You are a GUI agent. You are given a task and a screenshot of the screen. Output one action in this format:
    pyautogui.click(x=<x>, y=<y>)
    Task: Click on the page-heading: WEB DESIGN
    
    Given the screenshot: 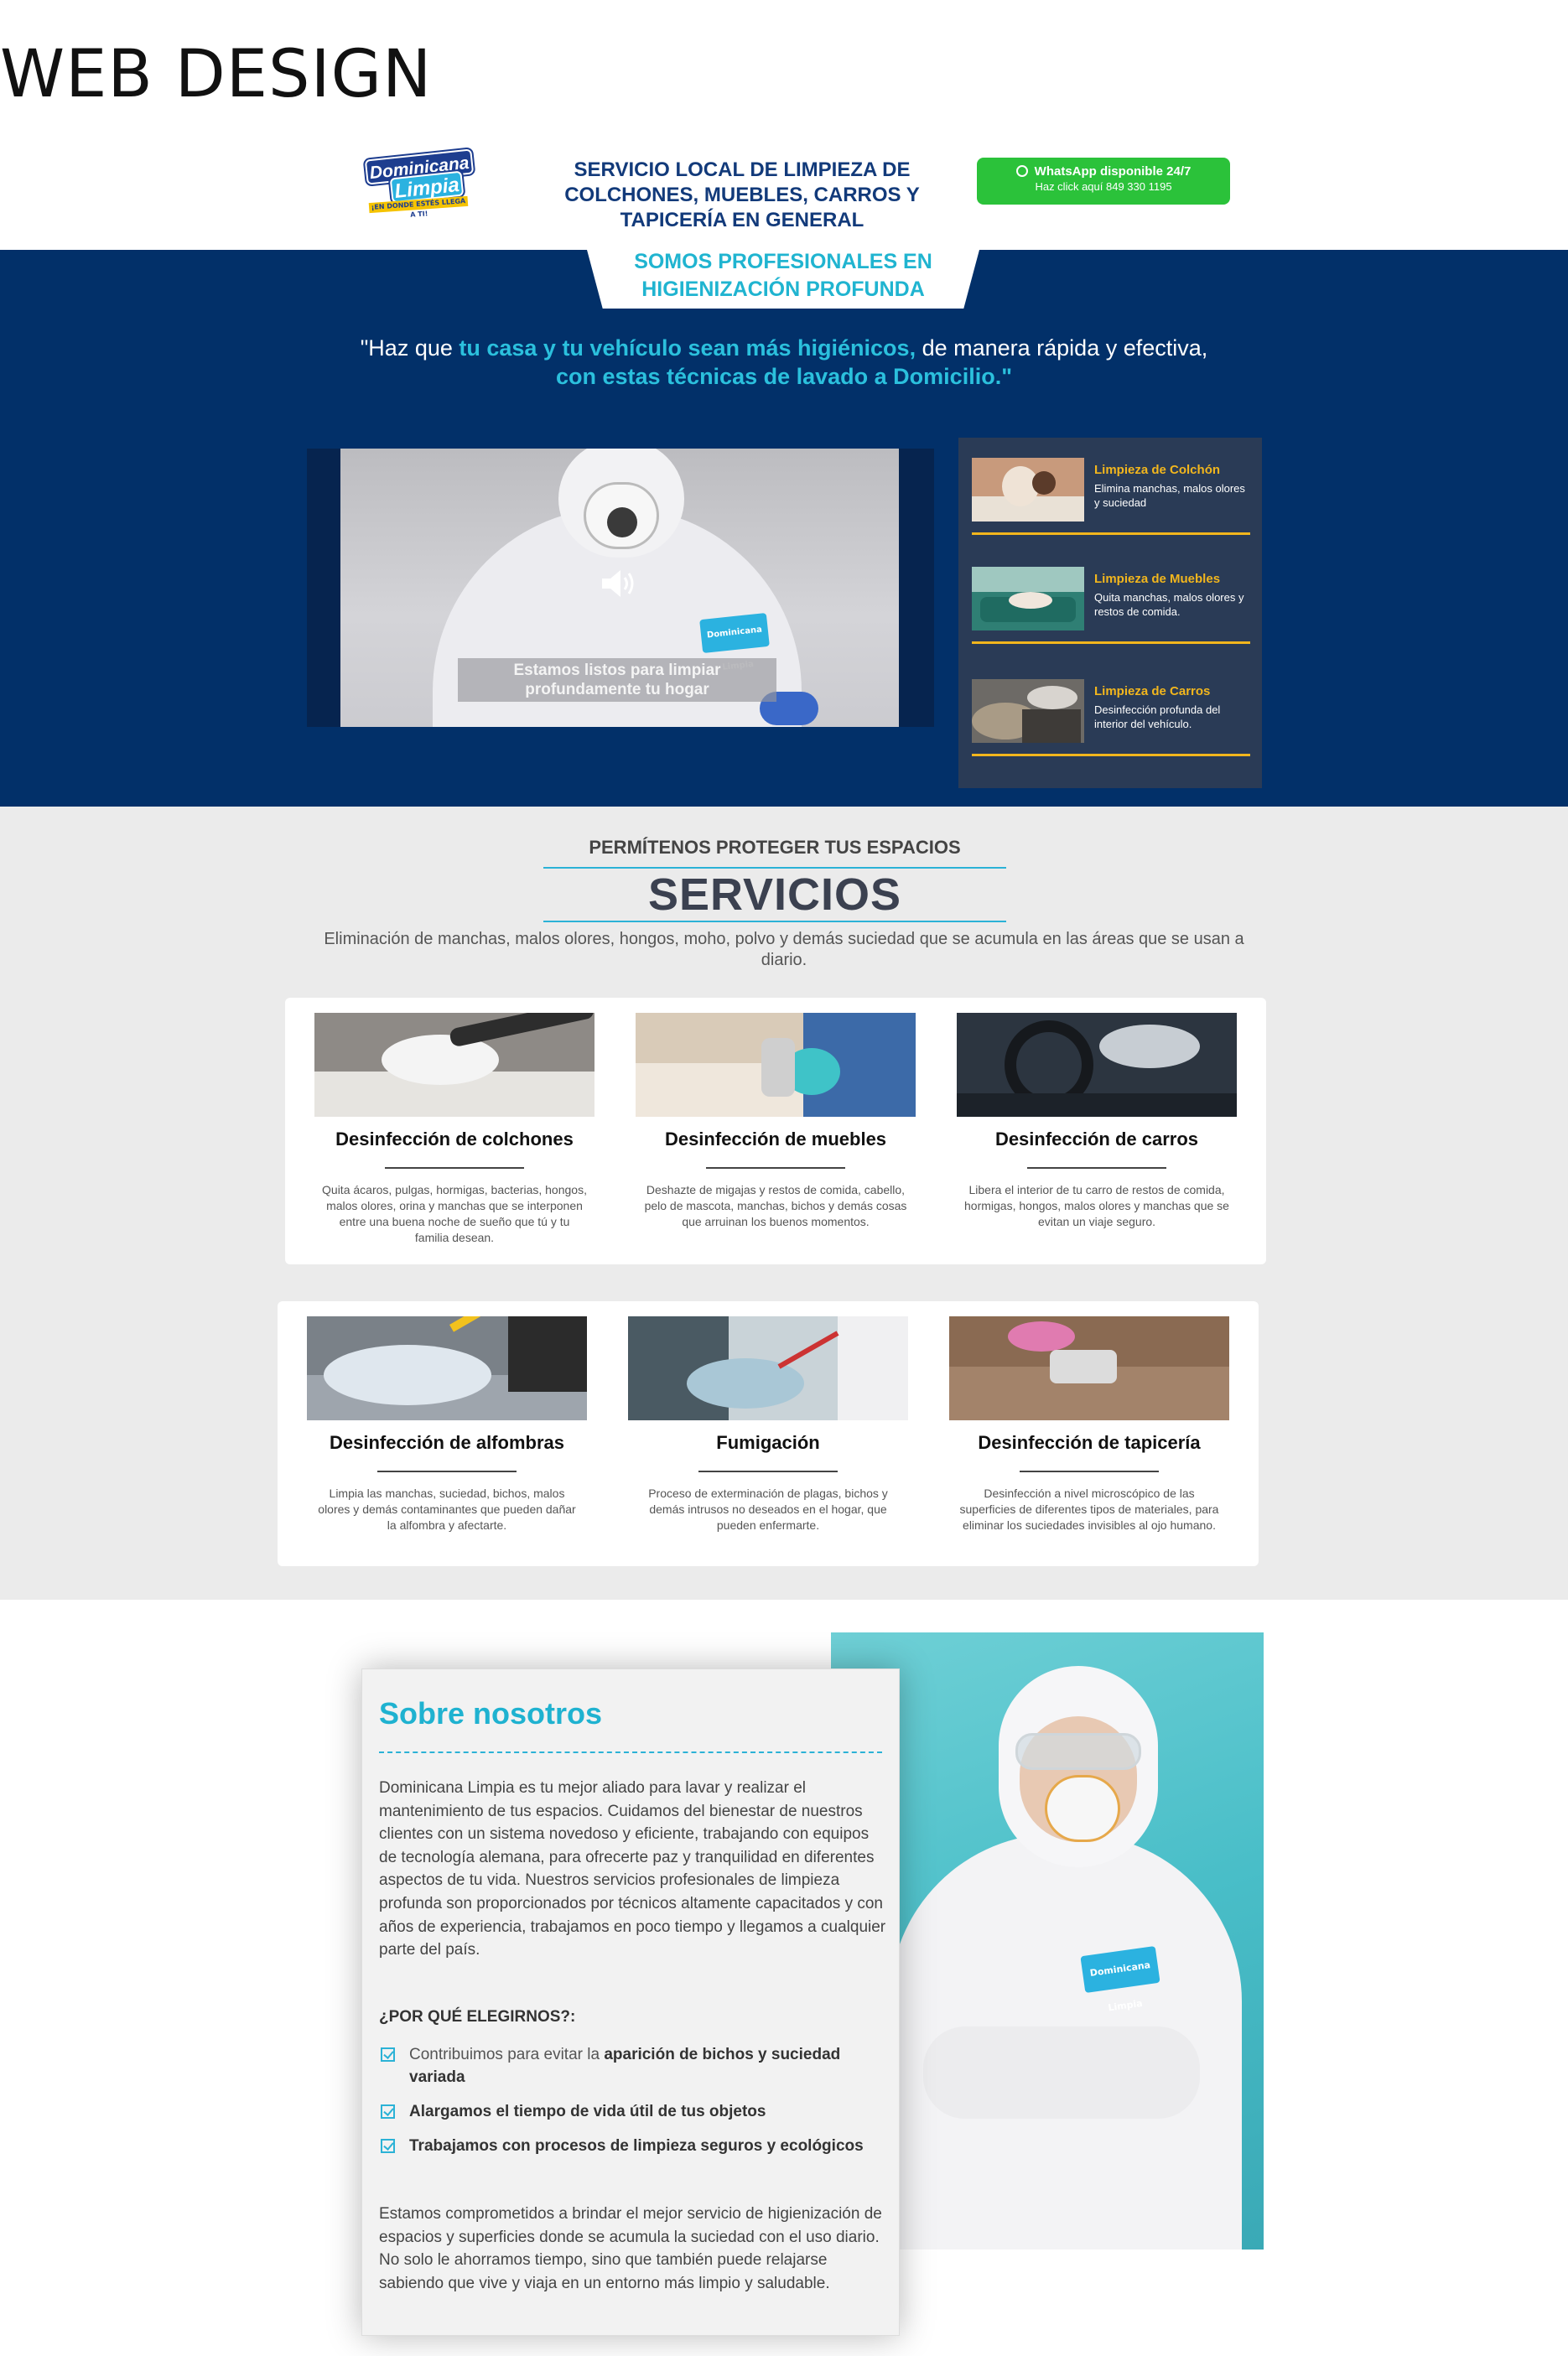 What is the action you would take?
    pyautogui.click(x=216, y=74)
    